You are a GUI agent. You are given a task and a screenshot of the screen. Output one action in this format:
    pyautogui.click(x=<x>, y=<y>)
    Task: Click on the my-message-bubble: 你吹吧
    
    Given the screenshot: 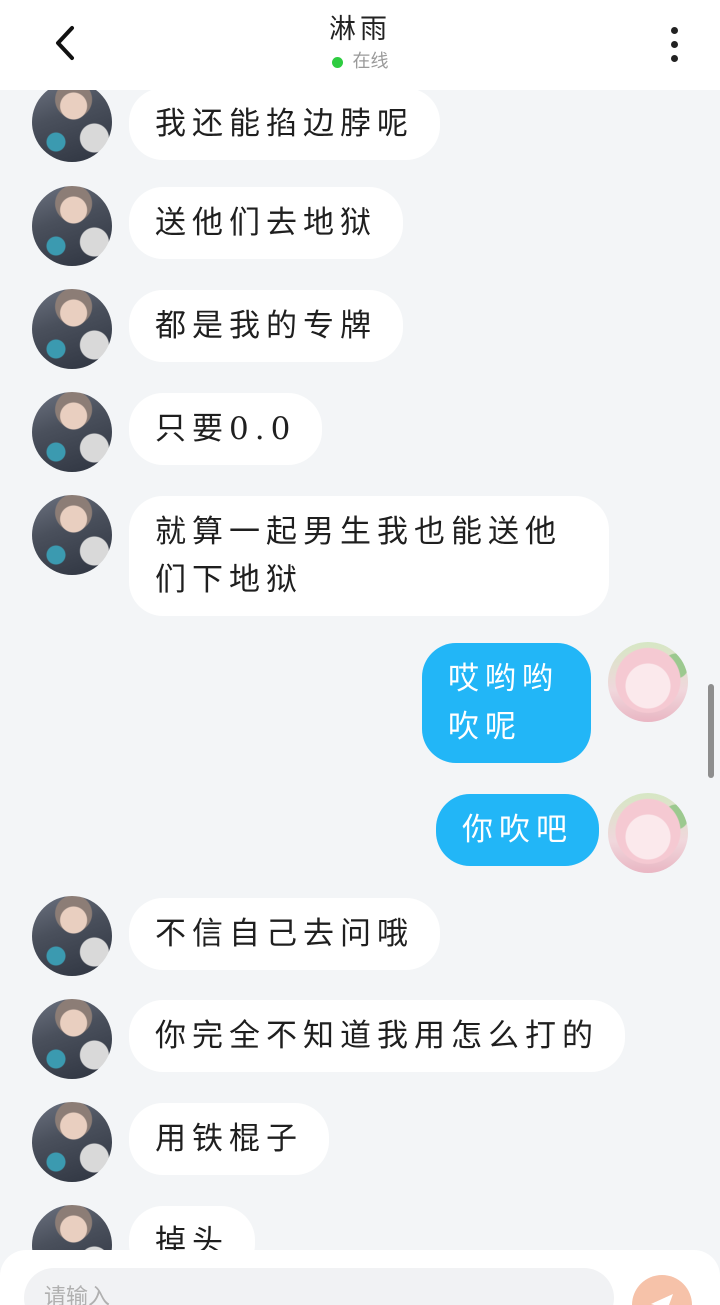 What is the action you would take?
    pyautogui.click(x=517, y=830)
    